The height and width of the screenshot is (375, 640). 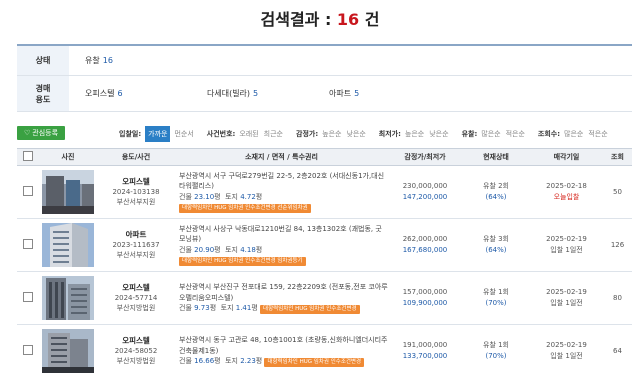 What do you see at coordinates (310, 309) in the screenshot?
I see `special-rights-badge: 대항력임차인 HUG 임차권 인수조건변경` at bounding box center [310, 309].